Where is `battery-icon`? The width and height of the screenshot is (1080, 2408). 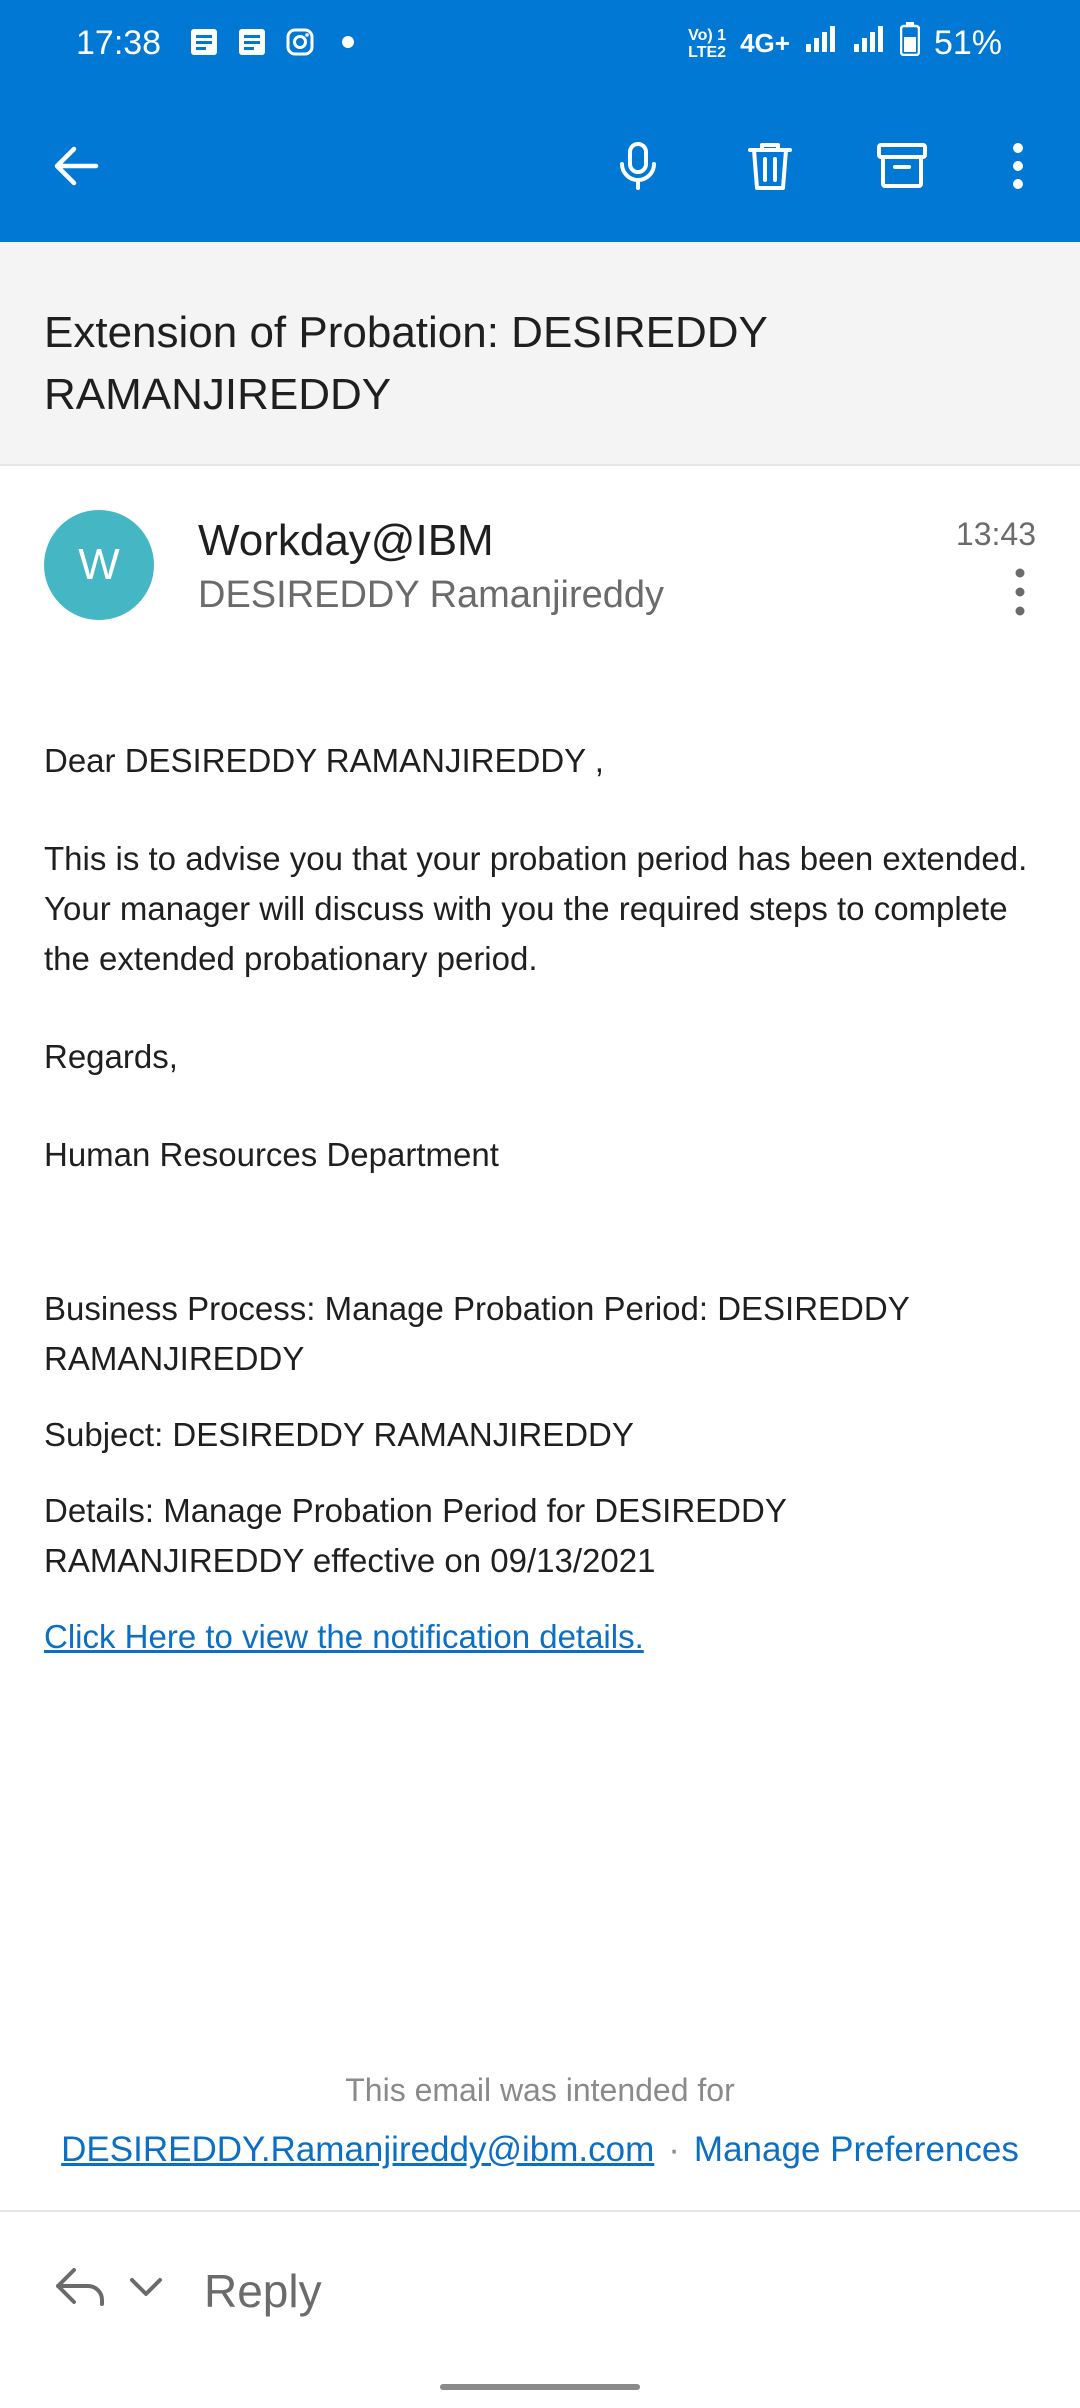 battery-icon is located at coordinates (910, 43).